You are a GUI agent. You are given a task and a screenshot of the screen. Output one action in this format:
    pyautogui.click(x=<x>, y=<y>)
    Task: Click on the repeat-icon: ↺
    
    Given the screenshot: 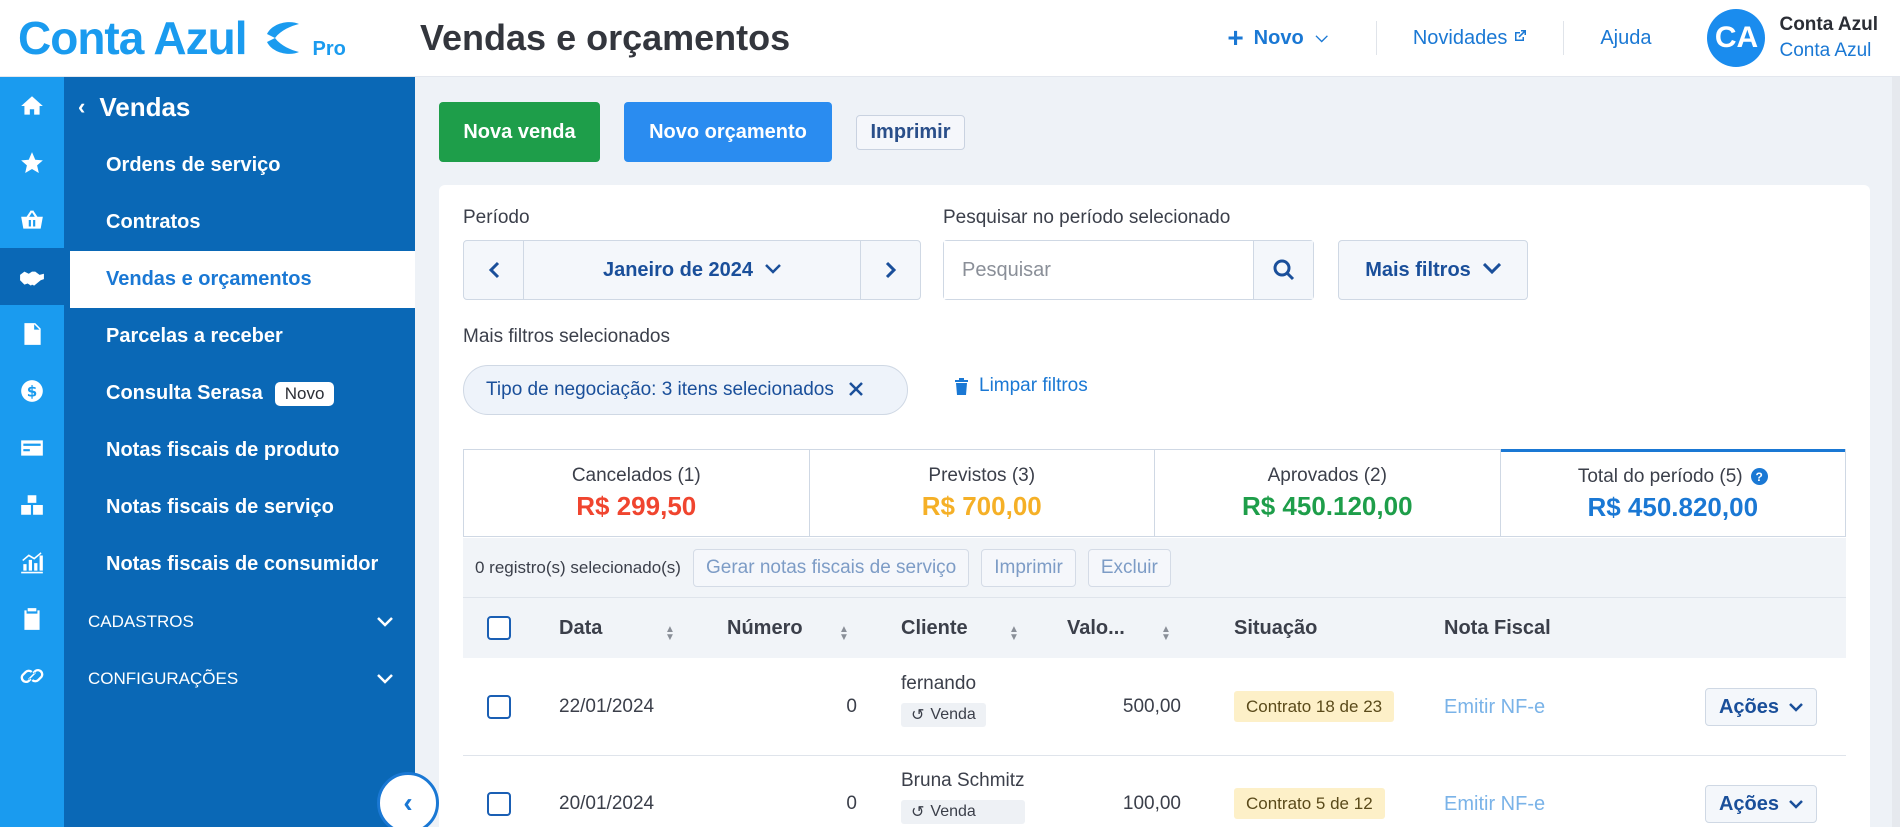 What is the action you would take?
    pyautogui.click(x=918, y=715)
    